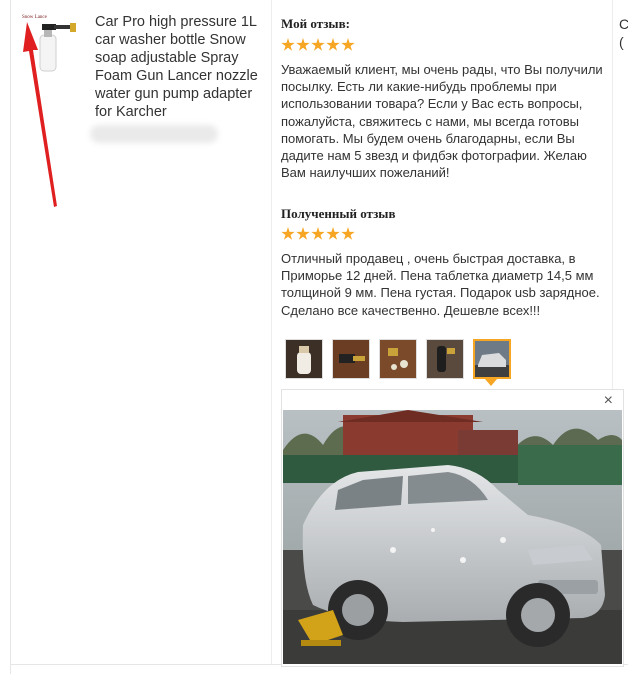  Describe the element at coordinates (271, 332) in the screenshot. I see `column-divider` at that location.